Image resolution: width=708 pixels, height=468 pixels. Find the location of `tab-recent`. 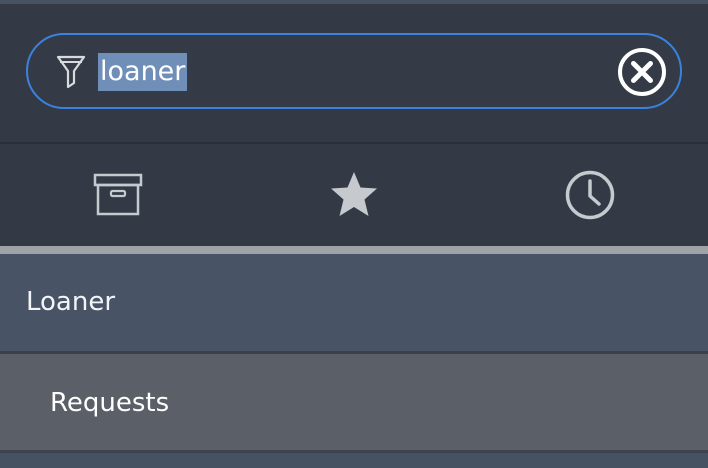

tab-recent is located at coordinates (590, 195).